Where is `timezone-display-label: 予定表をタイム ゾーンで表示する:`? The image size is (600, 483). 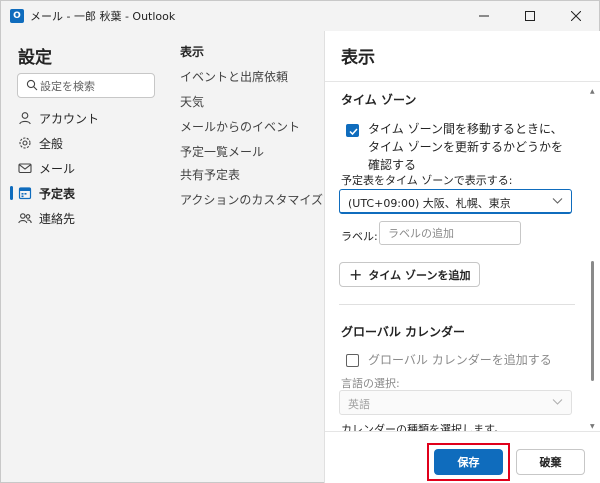 timezone-display-label: 予定表をタイム ゾーンで表示する: is located at coordinates (427, 180).